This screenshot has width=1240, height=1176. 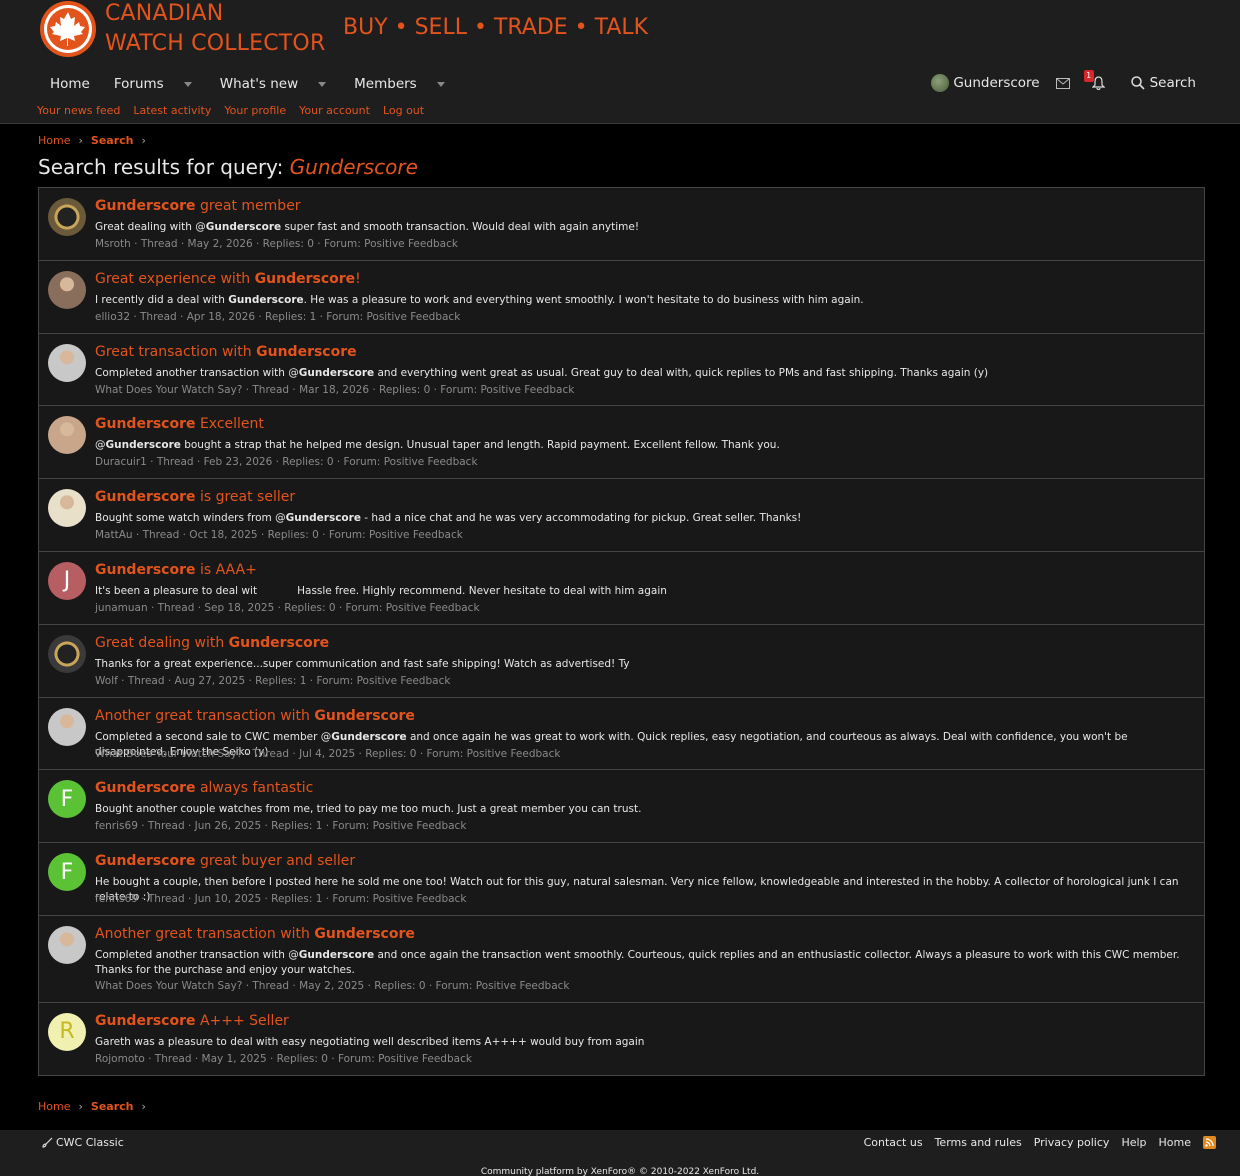 What do you see at coordinates (254, 788) in the screenshot?
I see `result-title-text: always fantastic` at bounding box center [254, 788].